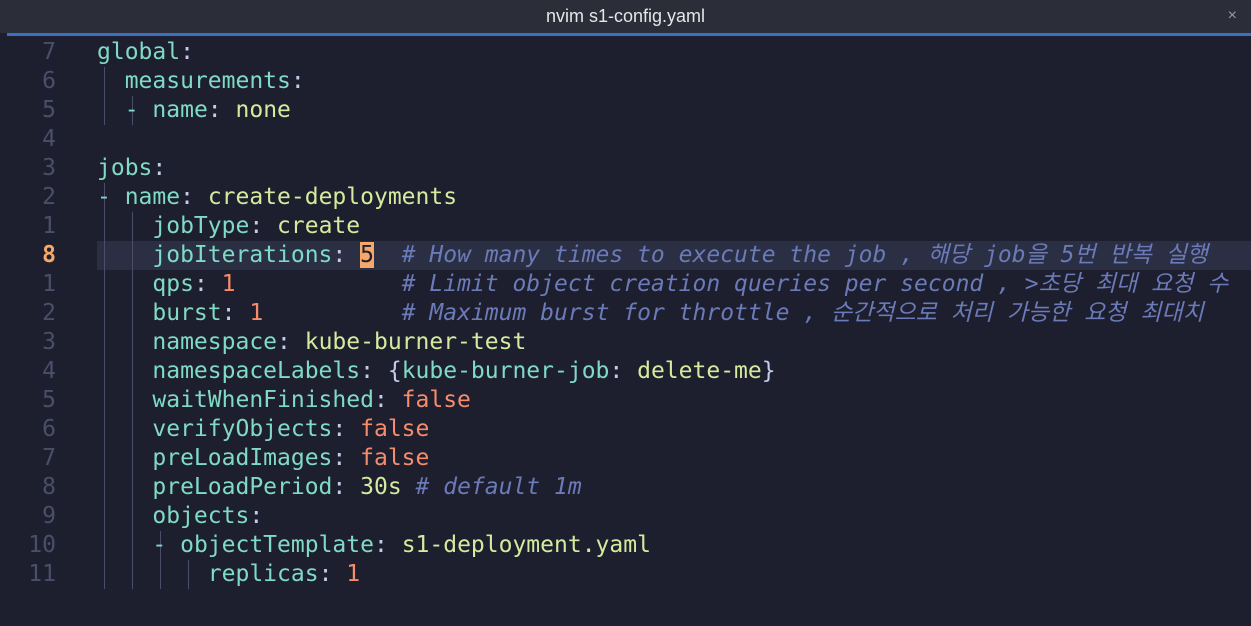 This screenshot has width=1251, height=626. I want to click on yaml-key: preLoadImages, so click(242, 458).